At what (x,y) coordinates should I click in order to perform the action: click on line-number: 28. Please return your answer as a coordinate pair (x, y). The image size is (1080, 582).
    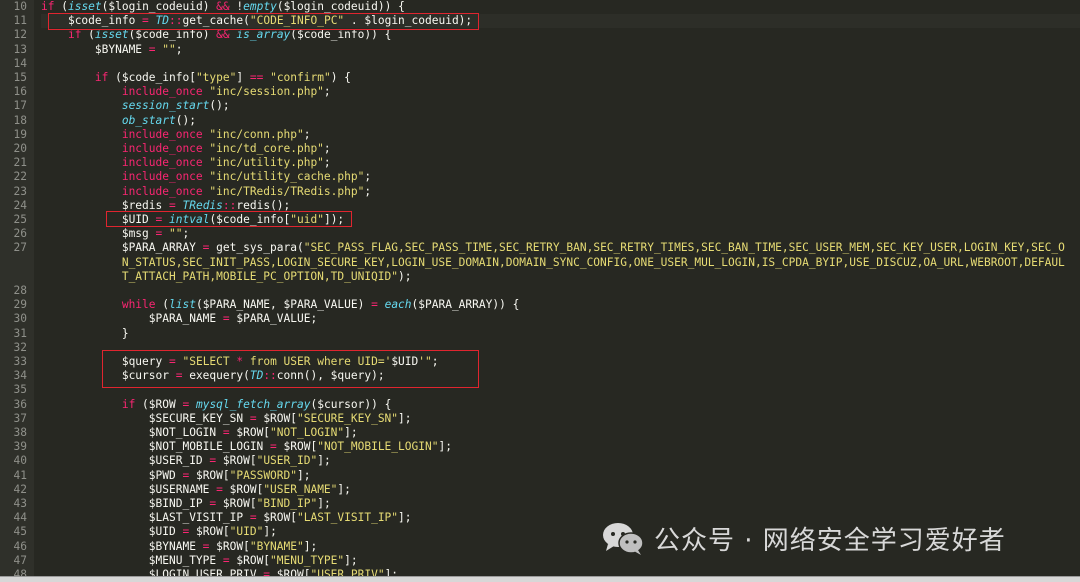
    Looking at the image, I should click on (20, 290).